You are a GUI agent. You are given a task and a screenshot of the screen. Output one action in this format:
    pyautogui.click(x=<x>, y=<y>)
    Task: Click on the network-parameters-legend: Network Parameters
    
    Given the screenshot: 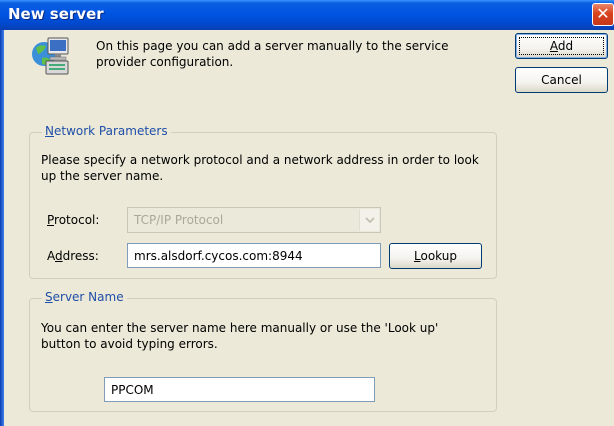 What is the action you would take?
    pyautogui.click(x=106, y=131)
    